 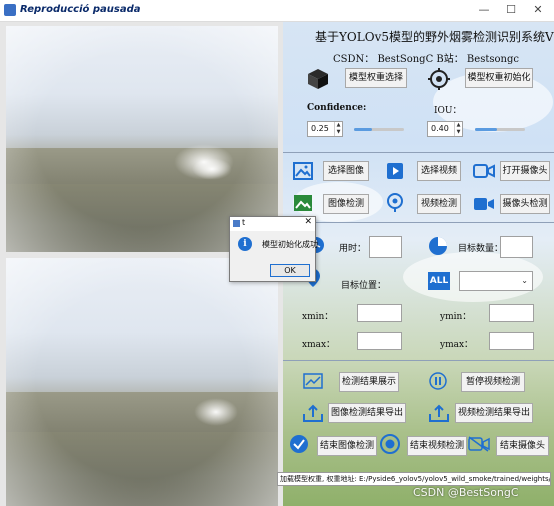 I want to click on app-title: 基于YOLOv5模型的野外烟雾检测识别系统V1.0, so click(x=434, y=37).